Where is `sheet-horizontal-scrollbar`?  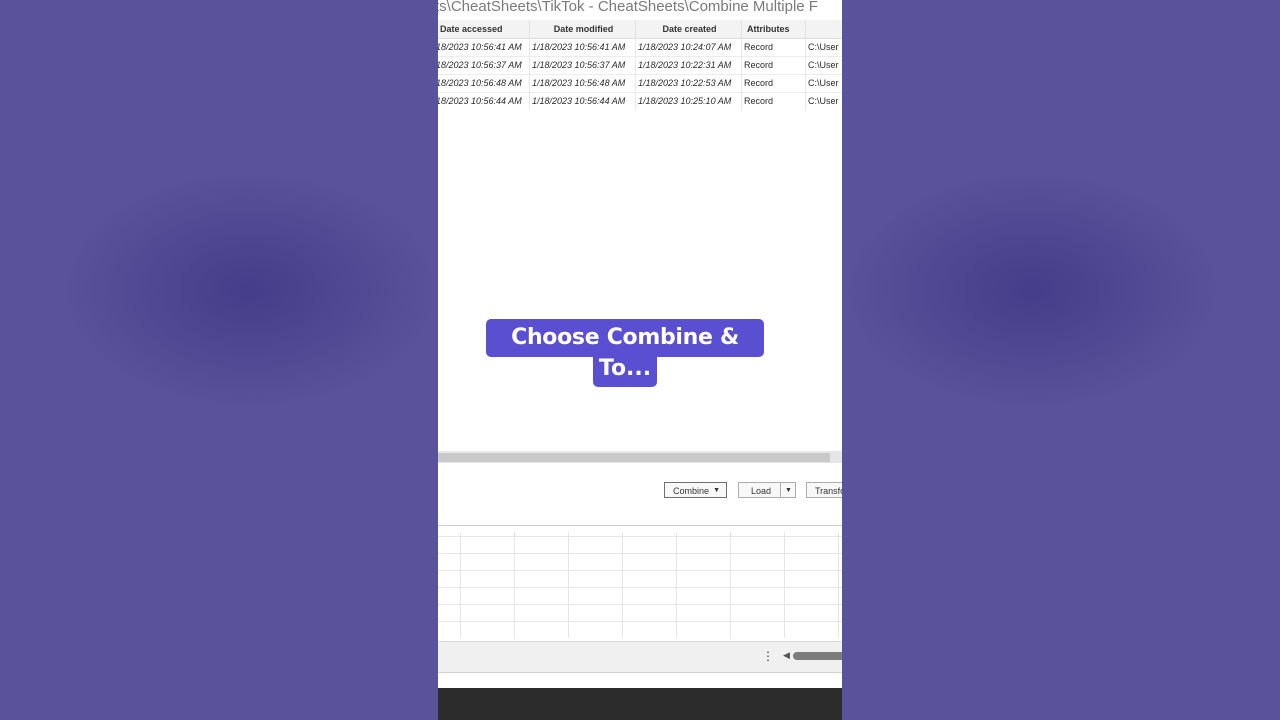
sheet-horizontal-scrollbar is located at coordinates (817, 656).